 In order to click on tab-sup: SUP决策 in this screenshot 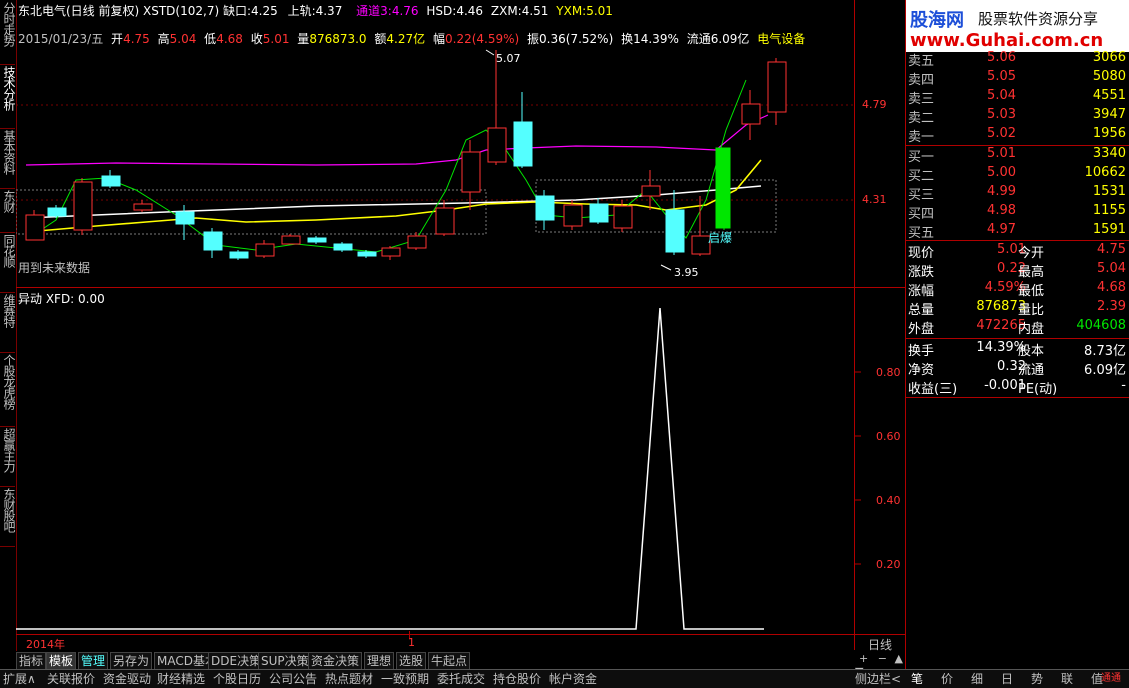, I will do `click(285, 661)`.